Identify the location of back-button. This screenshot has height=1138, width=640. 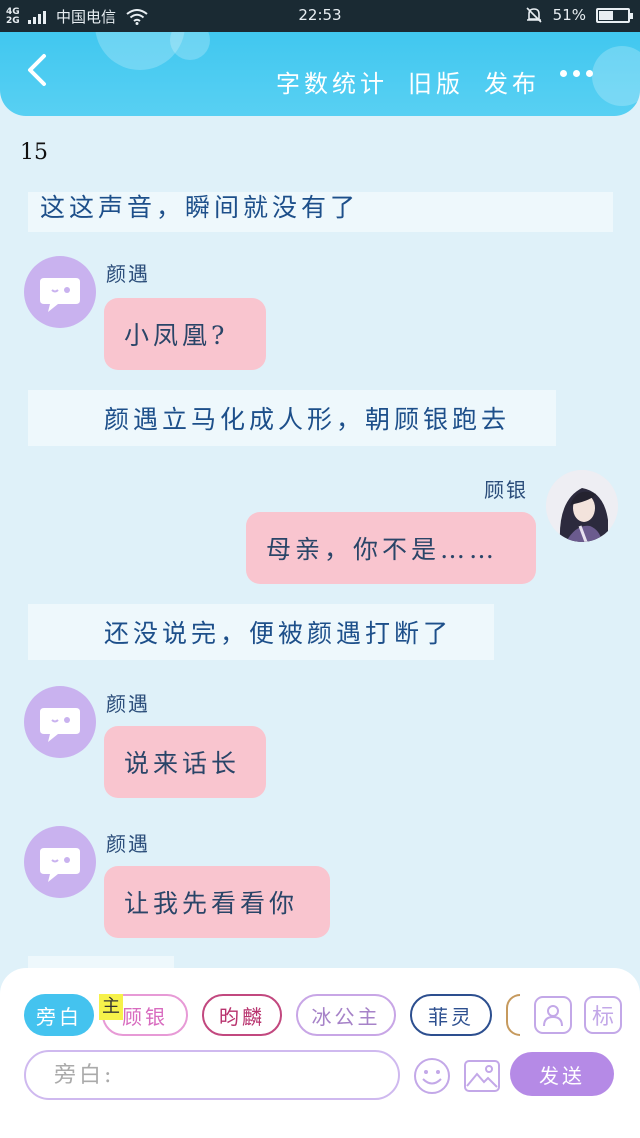
(38, 70).